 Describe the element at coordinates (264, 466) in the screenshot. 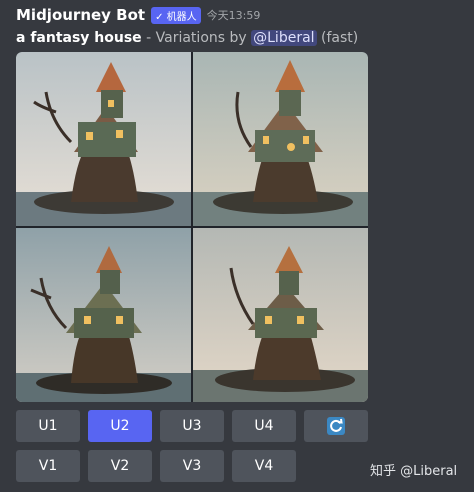

I see `variation-4-button: V4` at that location.